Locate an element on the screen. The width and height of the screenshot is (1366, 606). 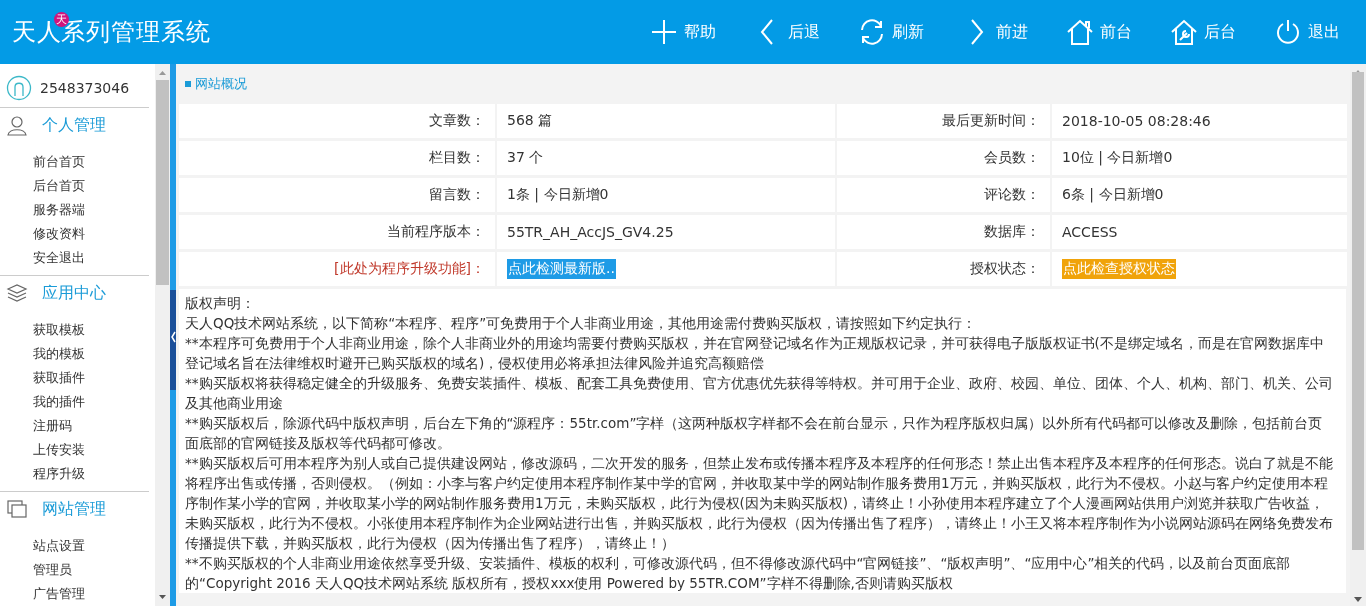
panel-title: 网站概况 is located at coordinates (221, 84).